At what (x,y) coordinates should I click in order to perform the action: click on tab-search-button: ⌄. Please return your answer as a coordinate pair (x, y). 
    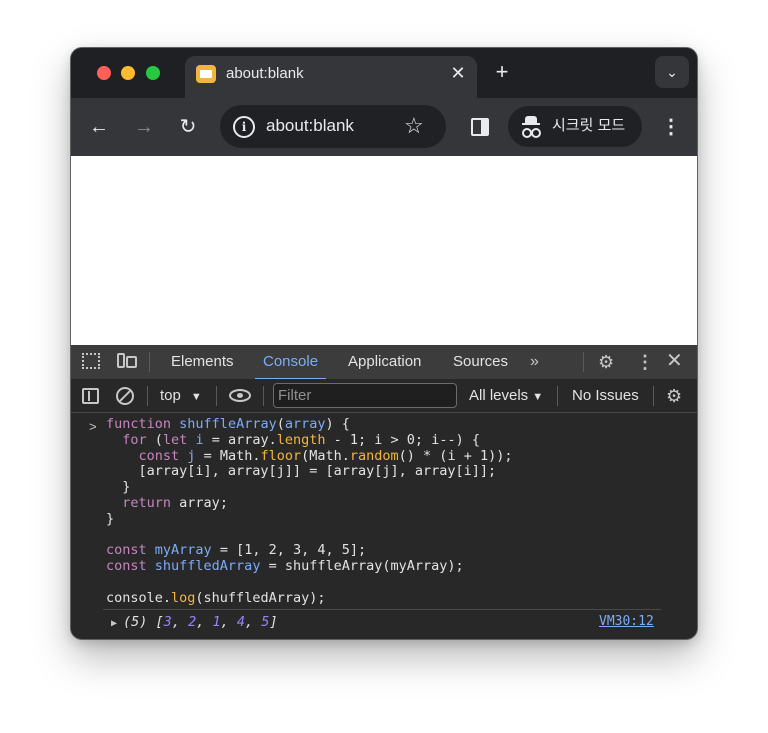
    Looking at the image, I should click on (672, 72).